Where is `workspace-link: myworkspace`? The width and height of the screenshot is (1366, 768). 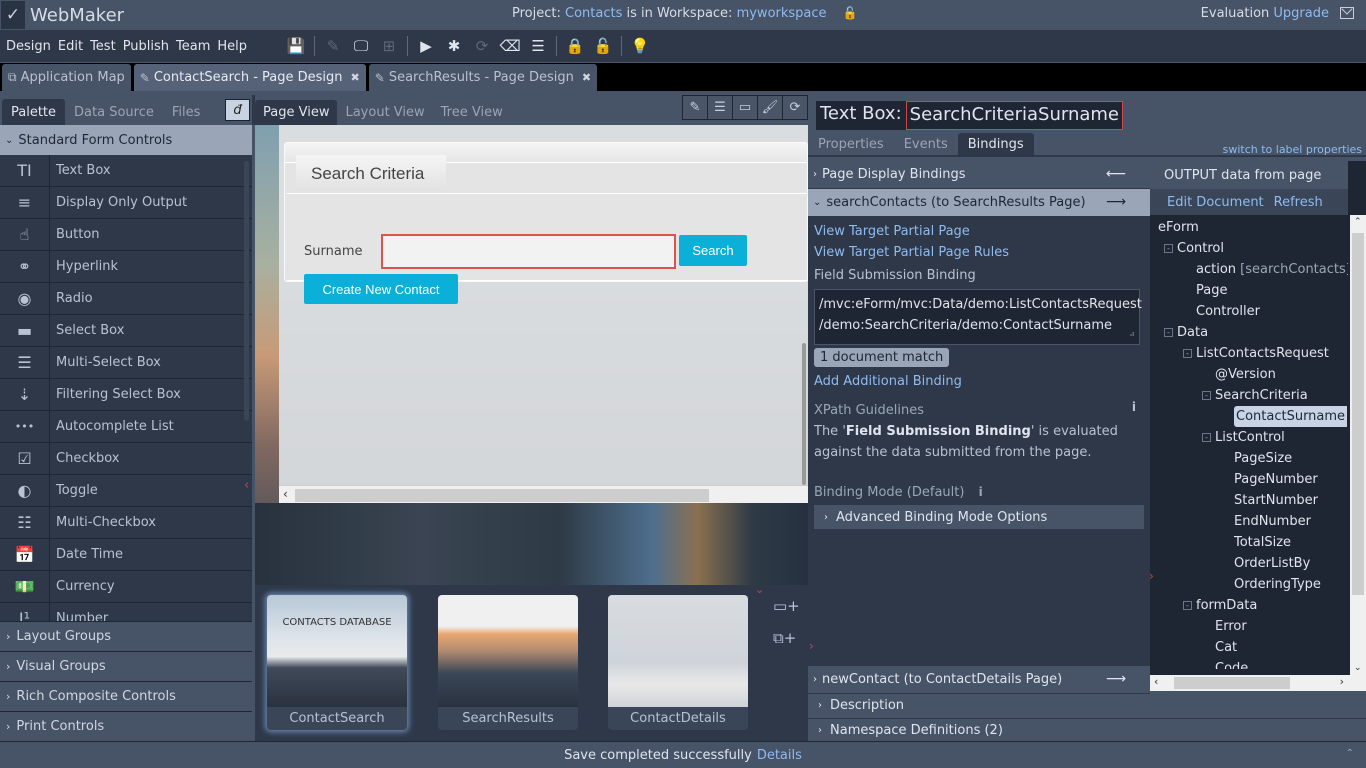
workspace-link: myworkspace is located at coordinates (782, 13).